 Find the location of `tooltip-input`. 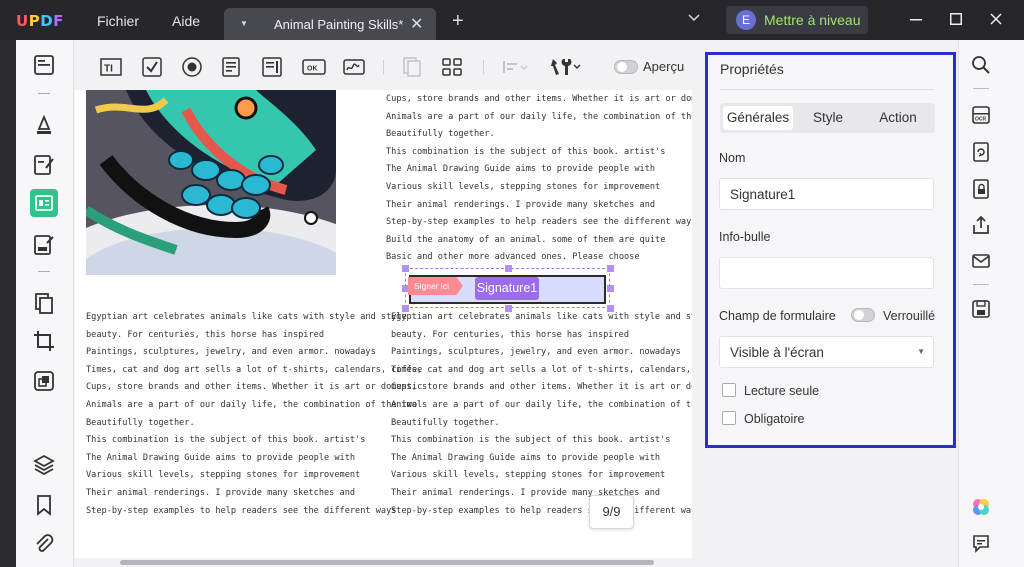

tooltip-input is located at coordinates (826, 273).